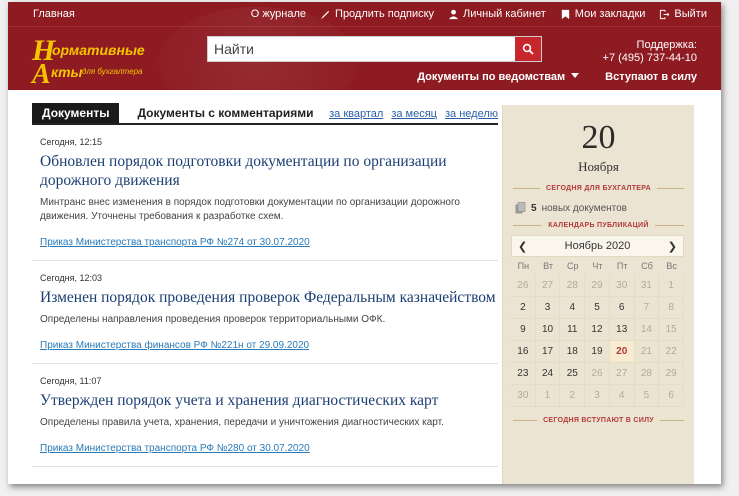 Image resolution: width=739 pixels, height=496 pixels. I want to click on news-time: Сегодня, 11:07, so click(71, 381).